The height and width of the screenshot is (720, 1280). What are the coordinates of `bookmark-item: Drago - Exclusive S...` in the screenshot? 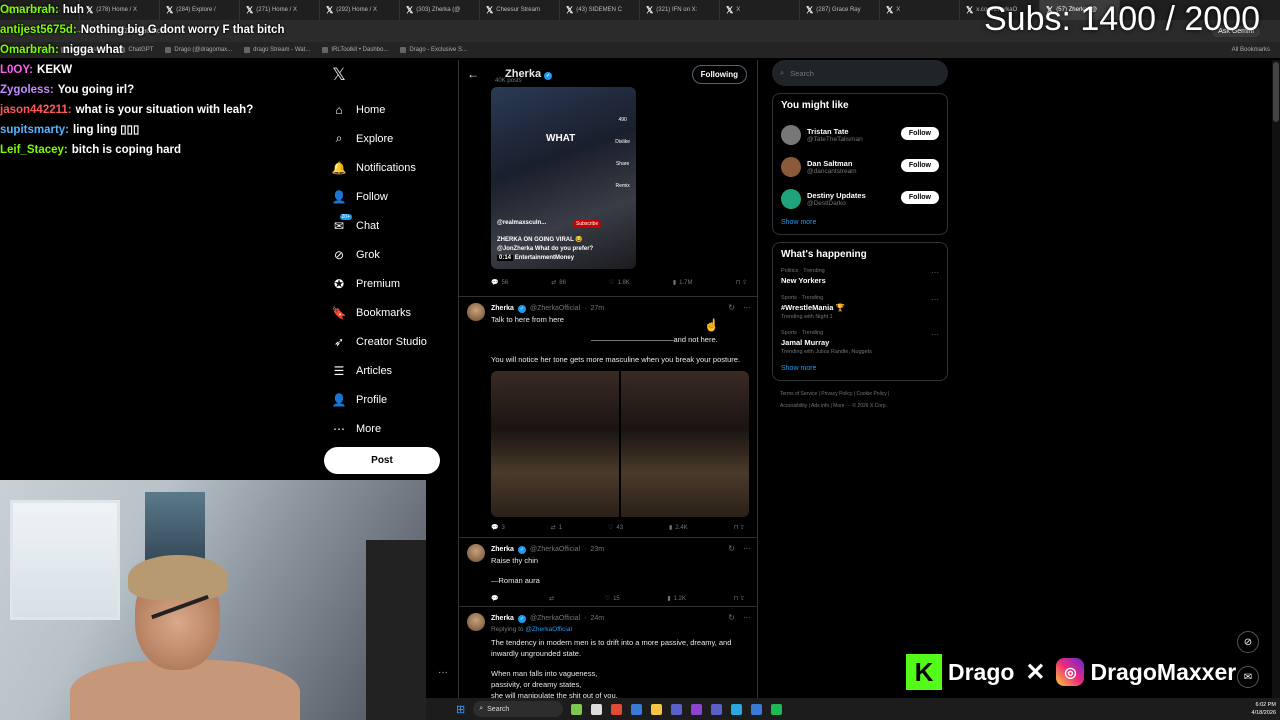 It's located at (433, 50).